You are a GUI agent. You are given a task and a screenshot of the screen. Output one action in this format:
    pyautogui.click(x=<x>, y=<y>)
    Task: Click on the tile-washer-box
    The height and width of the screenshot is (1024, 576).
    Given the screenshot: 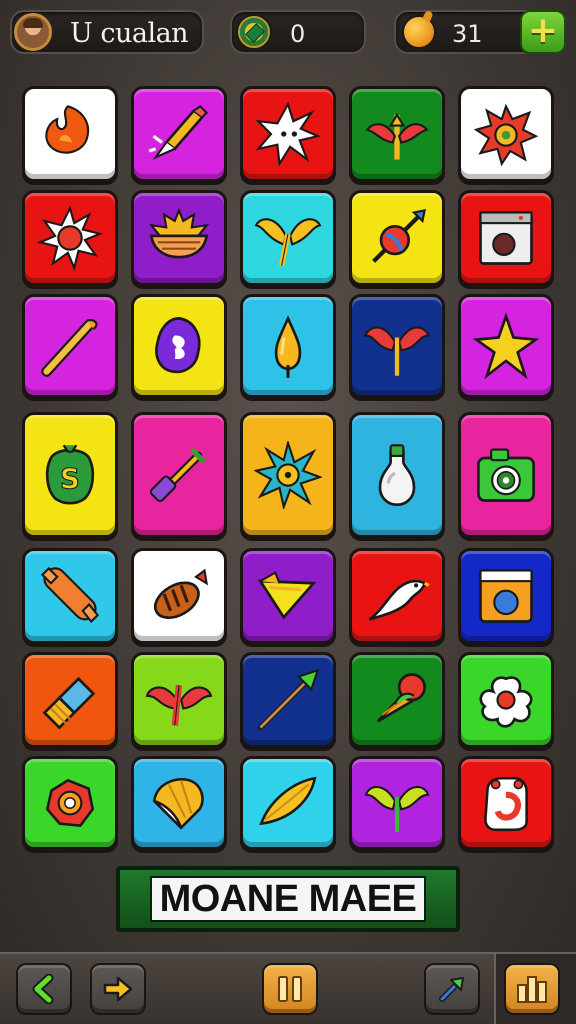 What is the action you would take?
    pyautogui.click(x=506, y=238)
    